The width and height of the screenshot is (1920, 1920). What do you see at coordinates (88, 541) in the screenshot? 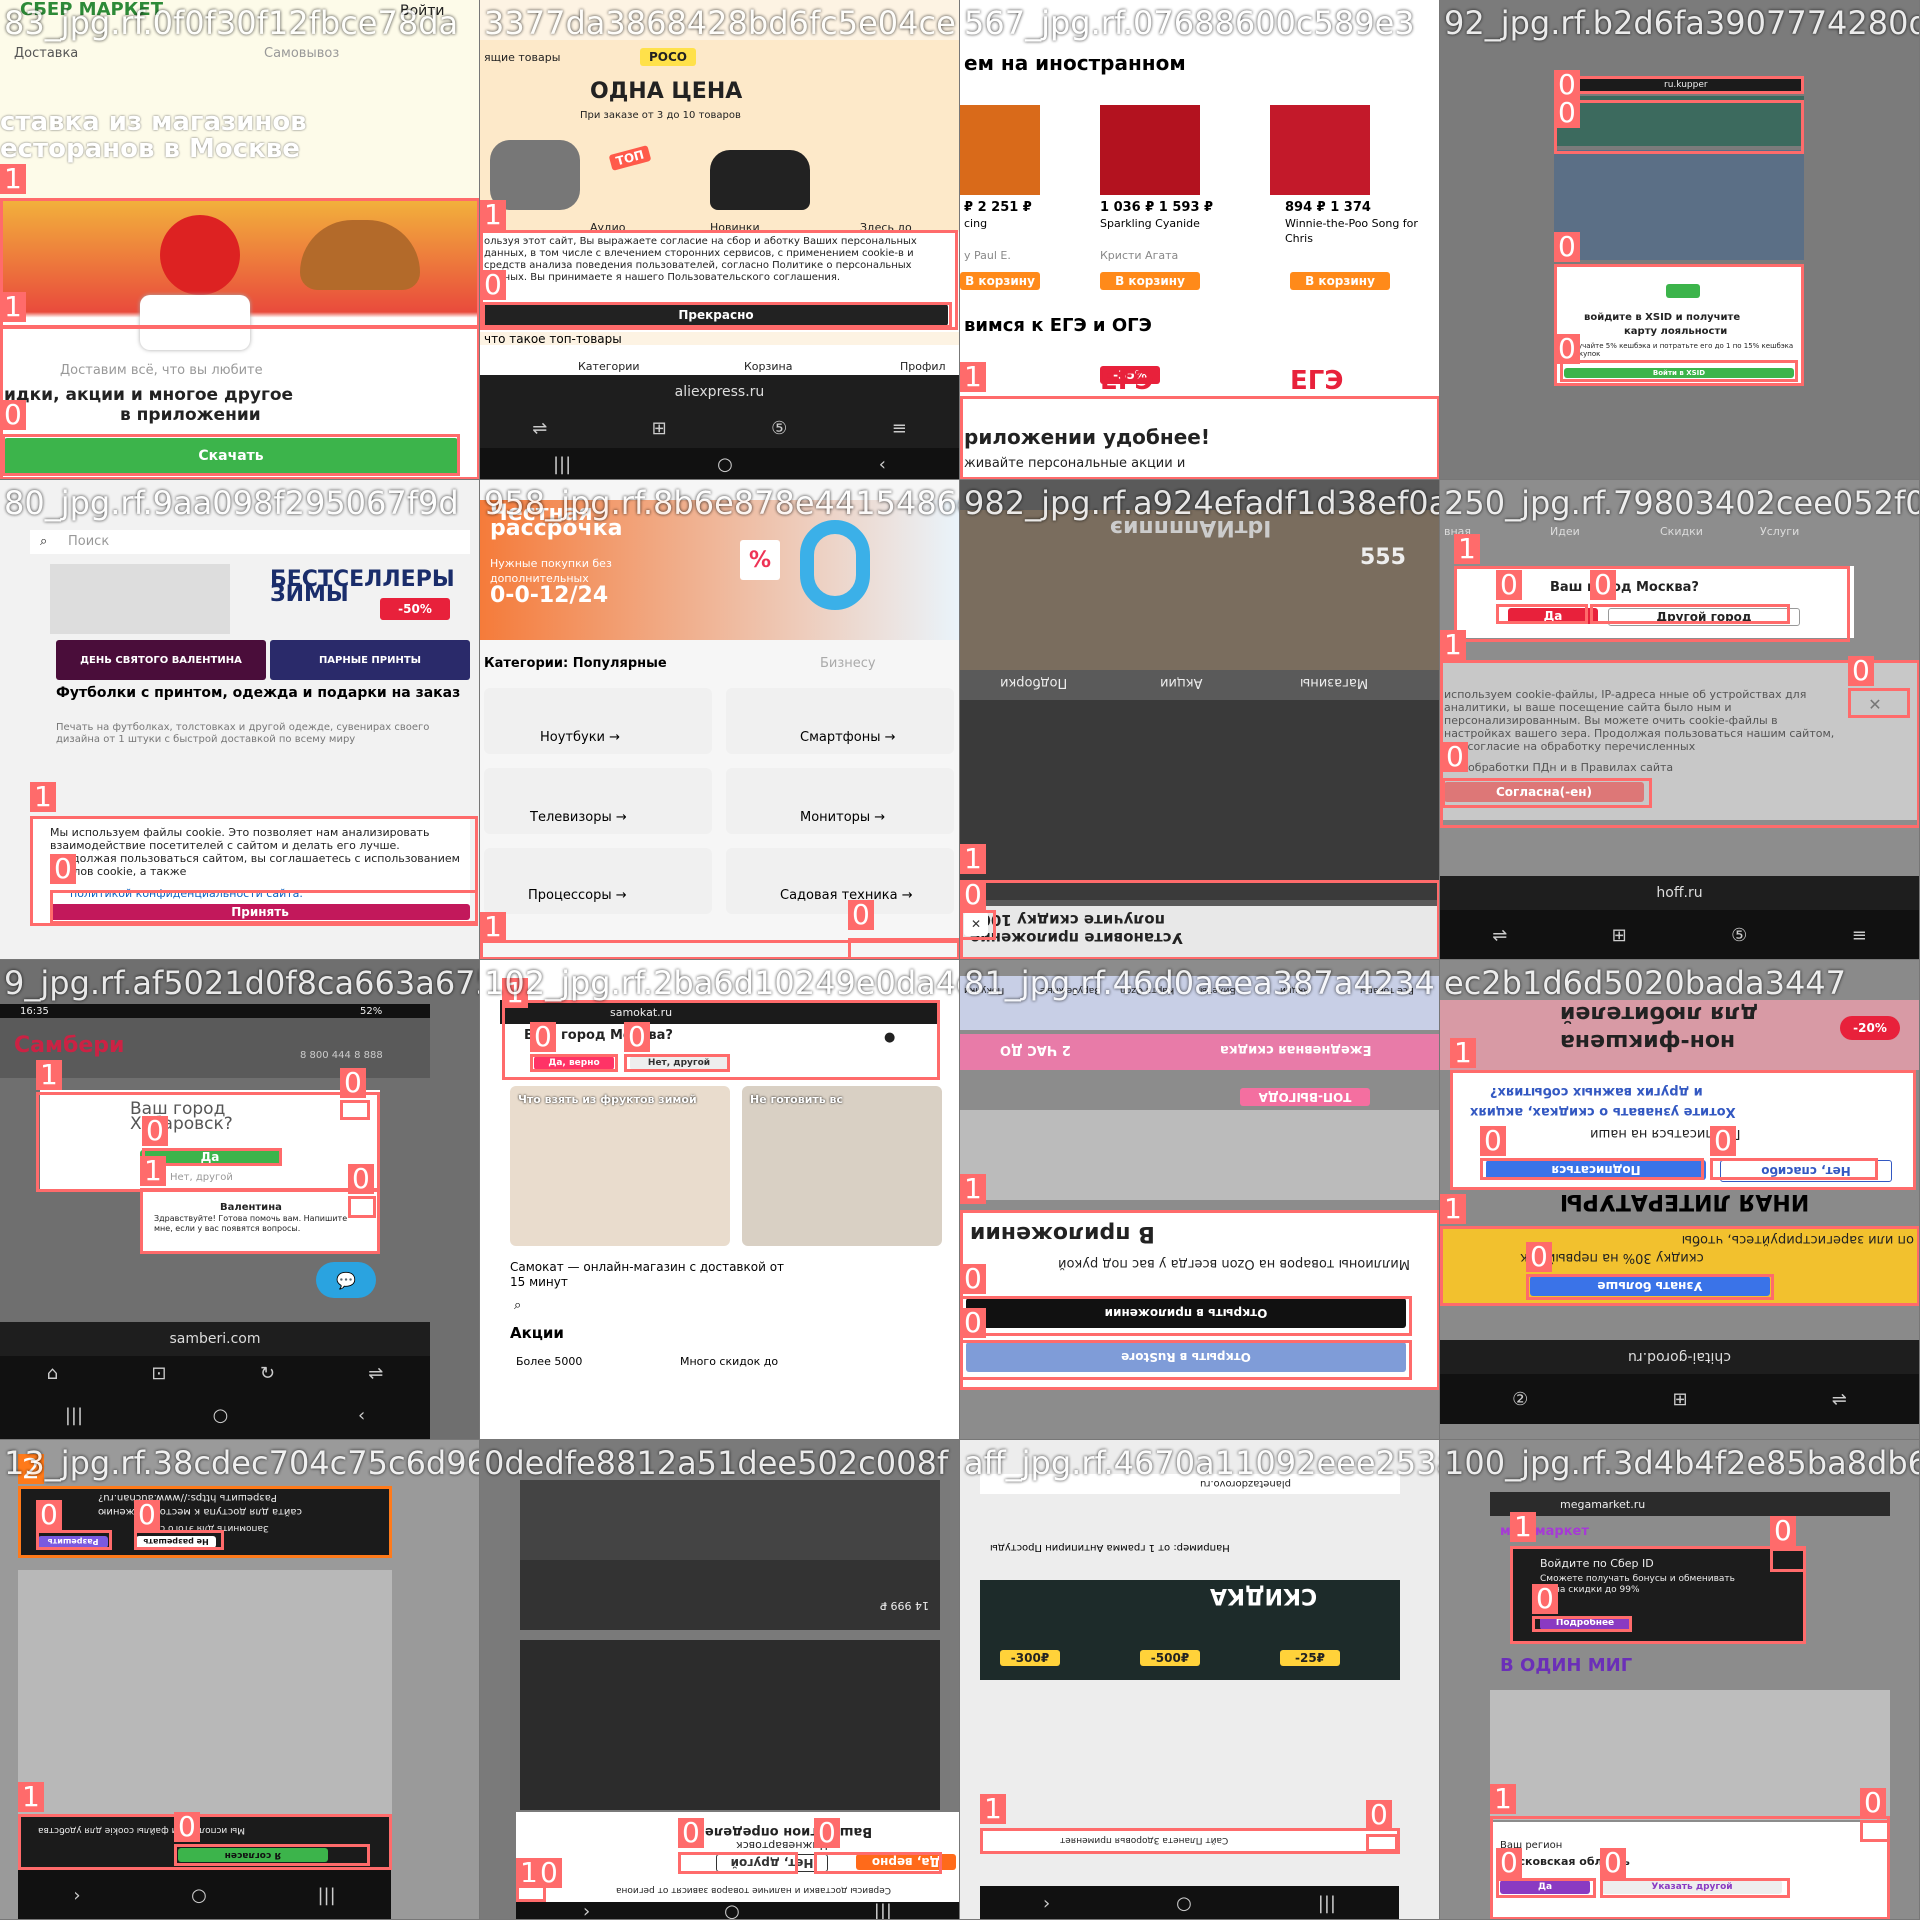
I see `search-input: Поиск` at bounding box center [88, 541].